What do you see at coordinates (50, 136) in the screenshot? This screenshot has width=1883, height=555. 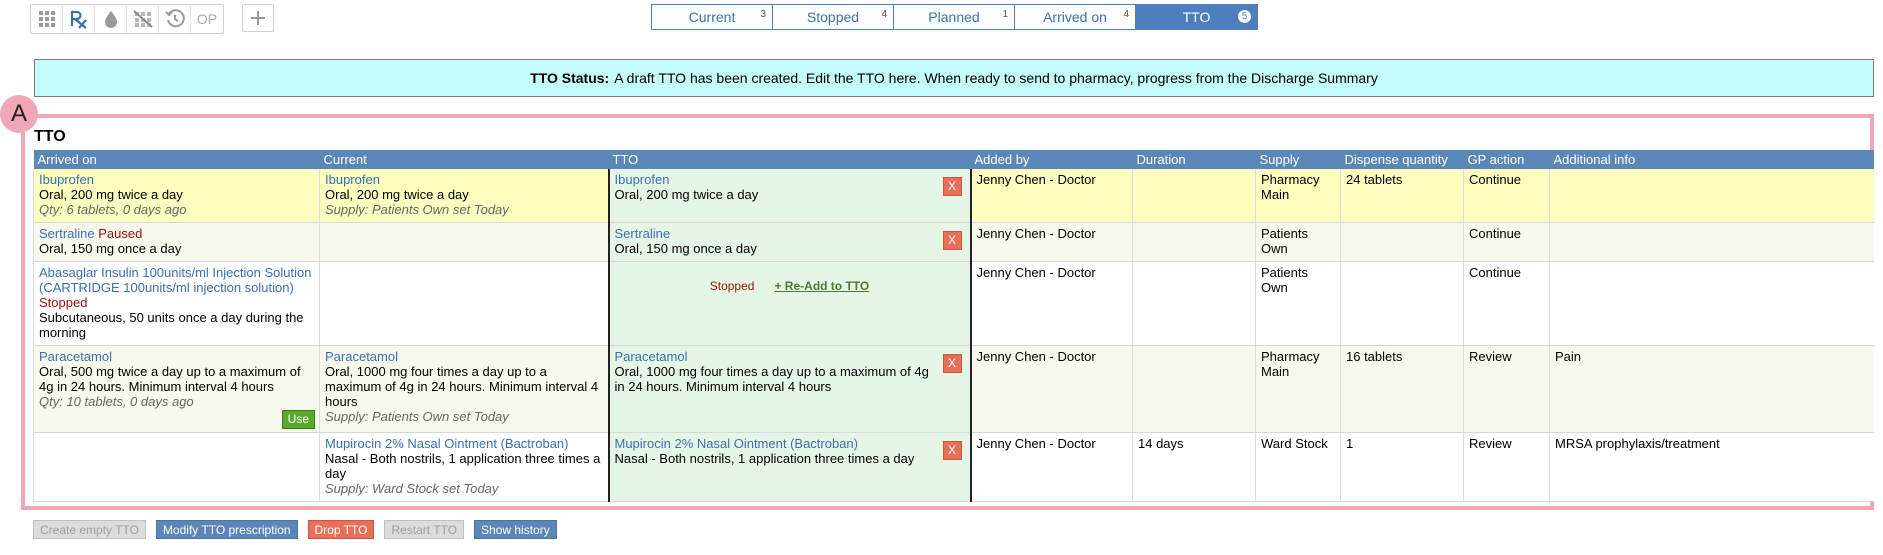 I see `section-title: TTO` at bounding box center [50, 136].